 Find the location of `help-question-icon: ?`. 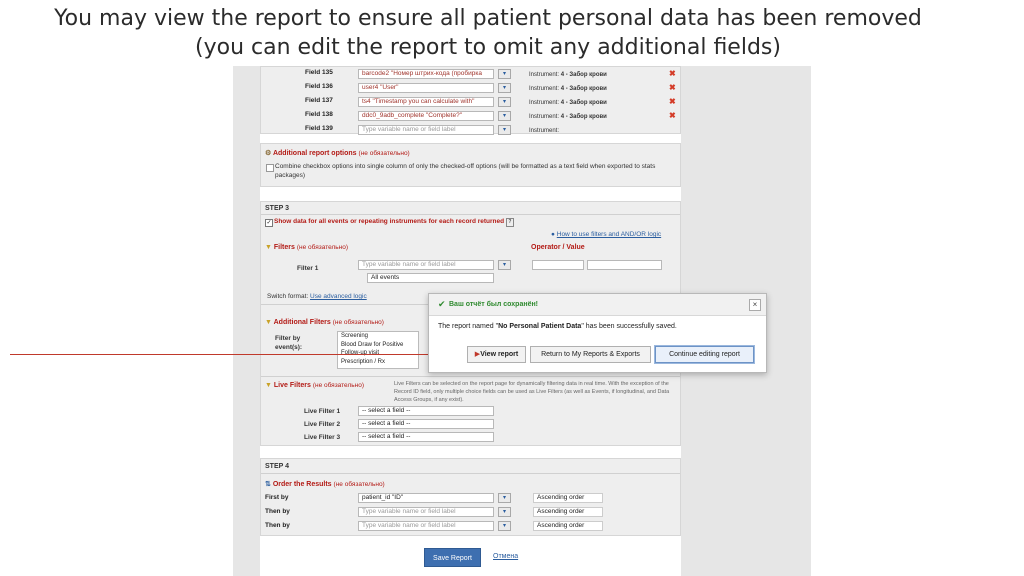

help-question-icon: ? is located at coordinates (509, 222).